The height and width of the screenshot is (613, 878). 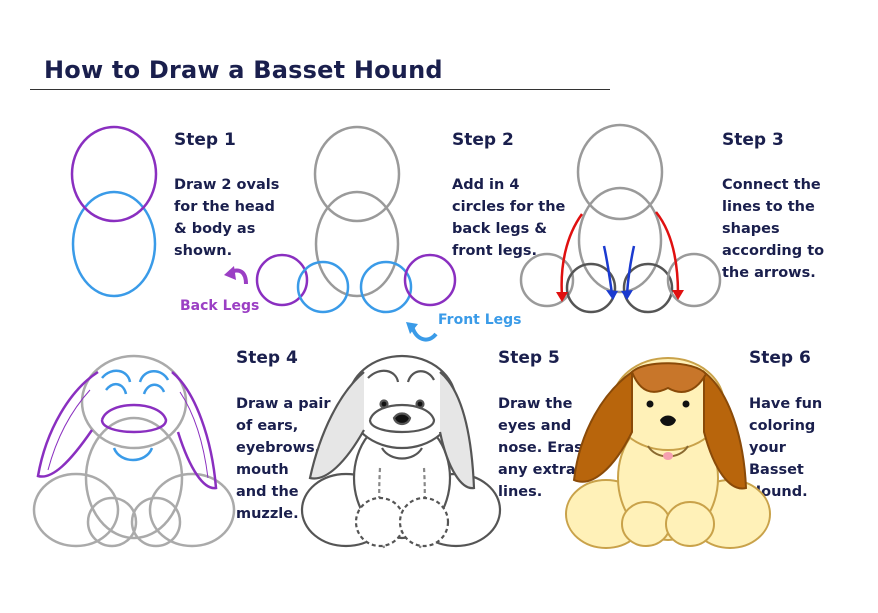 I want to click on front-legs-arrow, so click(x=422, y=332).